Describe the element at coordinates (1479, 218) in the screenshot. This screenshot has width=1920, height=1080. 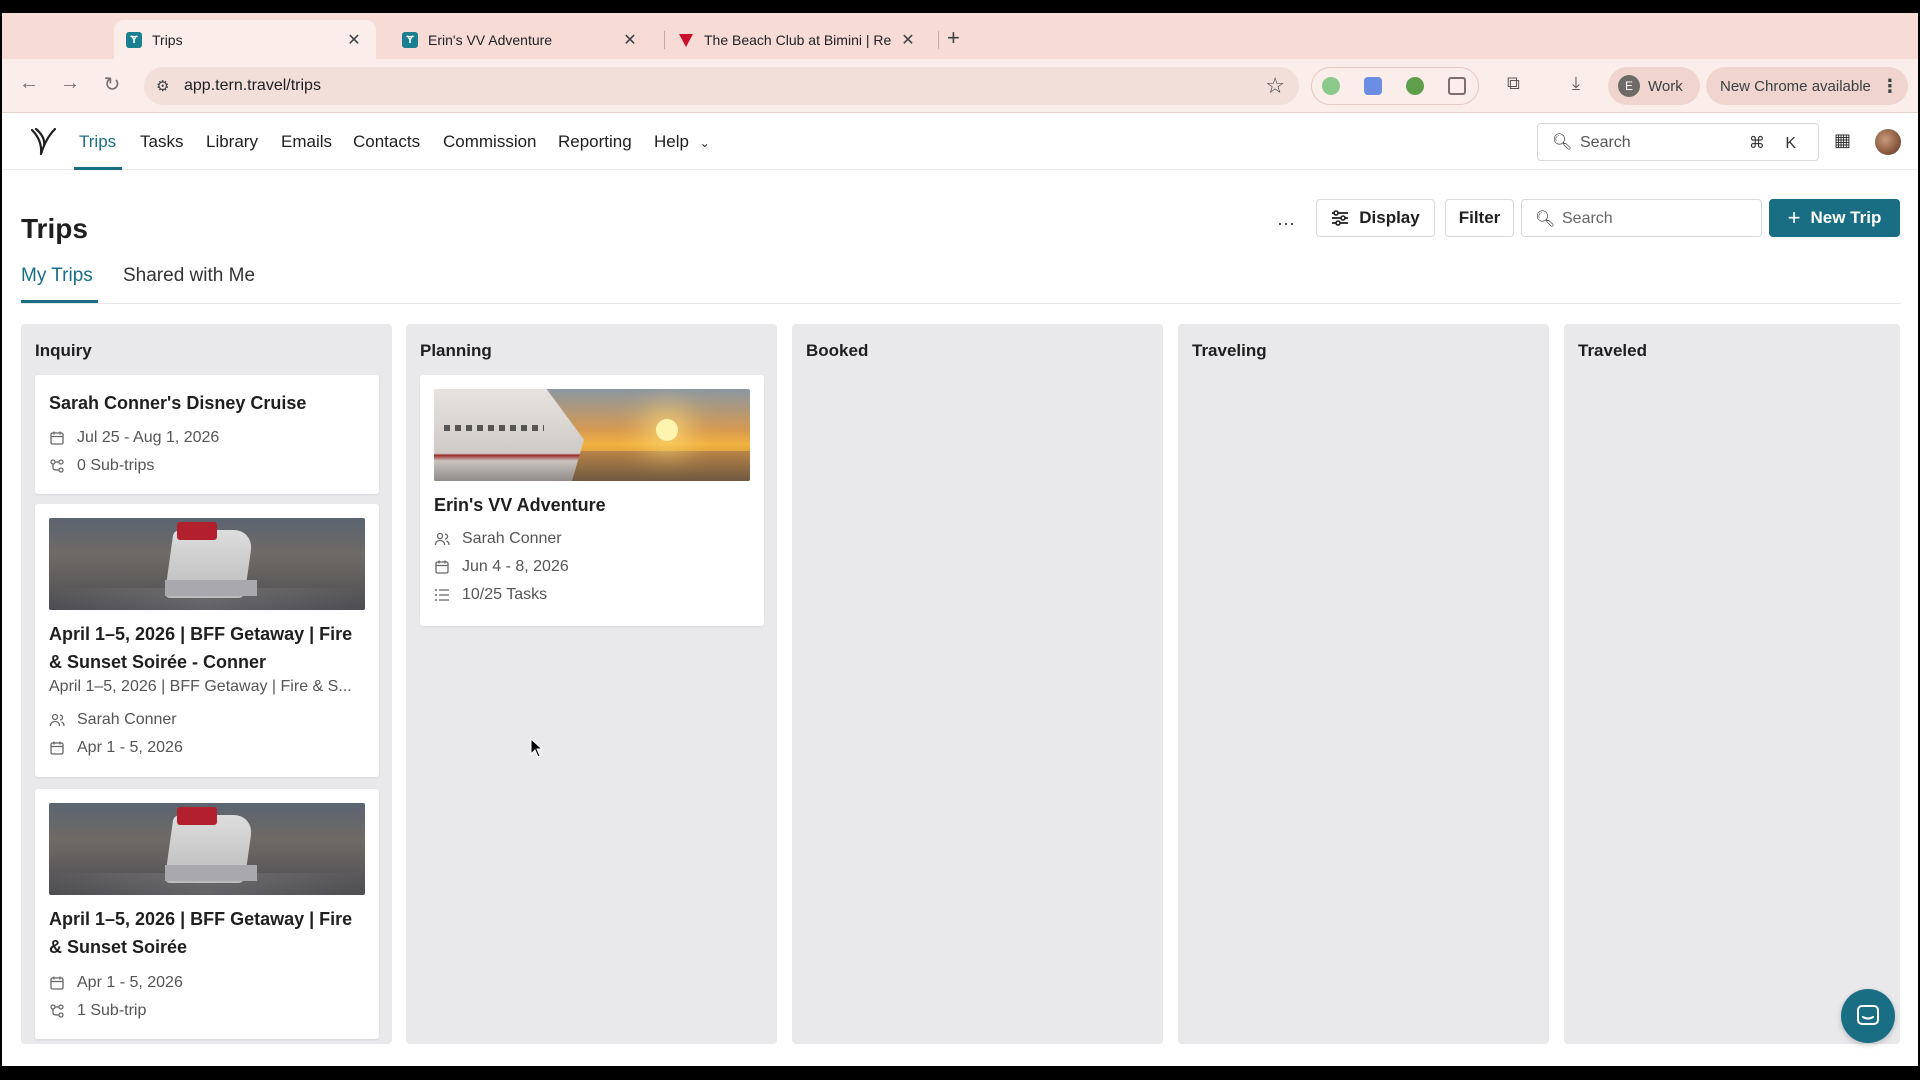
I see `filter-button: Filter` at that location.